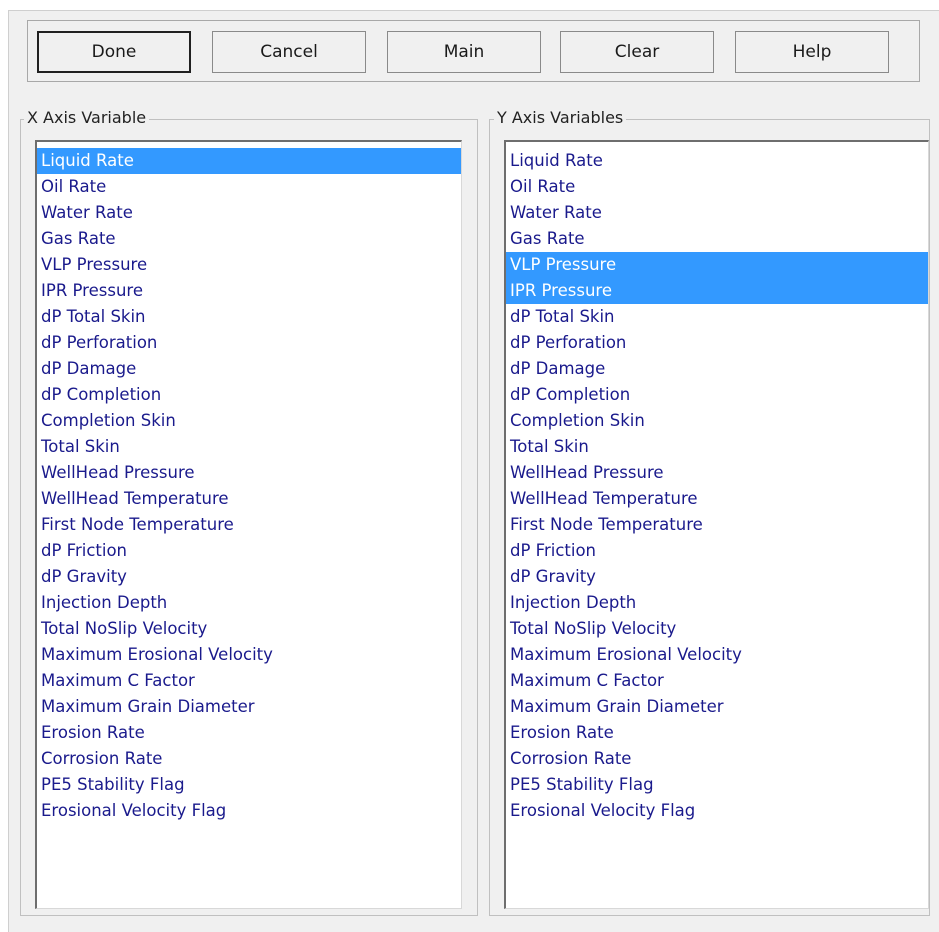  What do you see at coordinates (289, 52) in the screenshot?
I see `cancel-button: Cancel` at bounding box center [289, 52].